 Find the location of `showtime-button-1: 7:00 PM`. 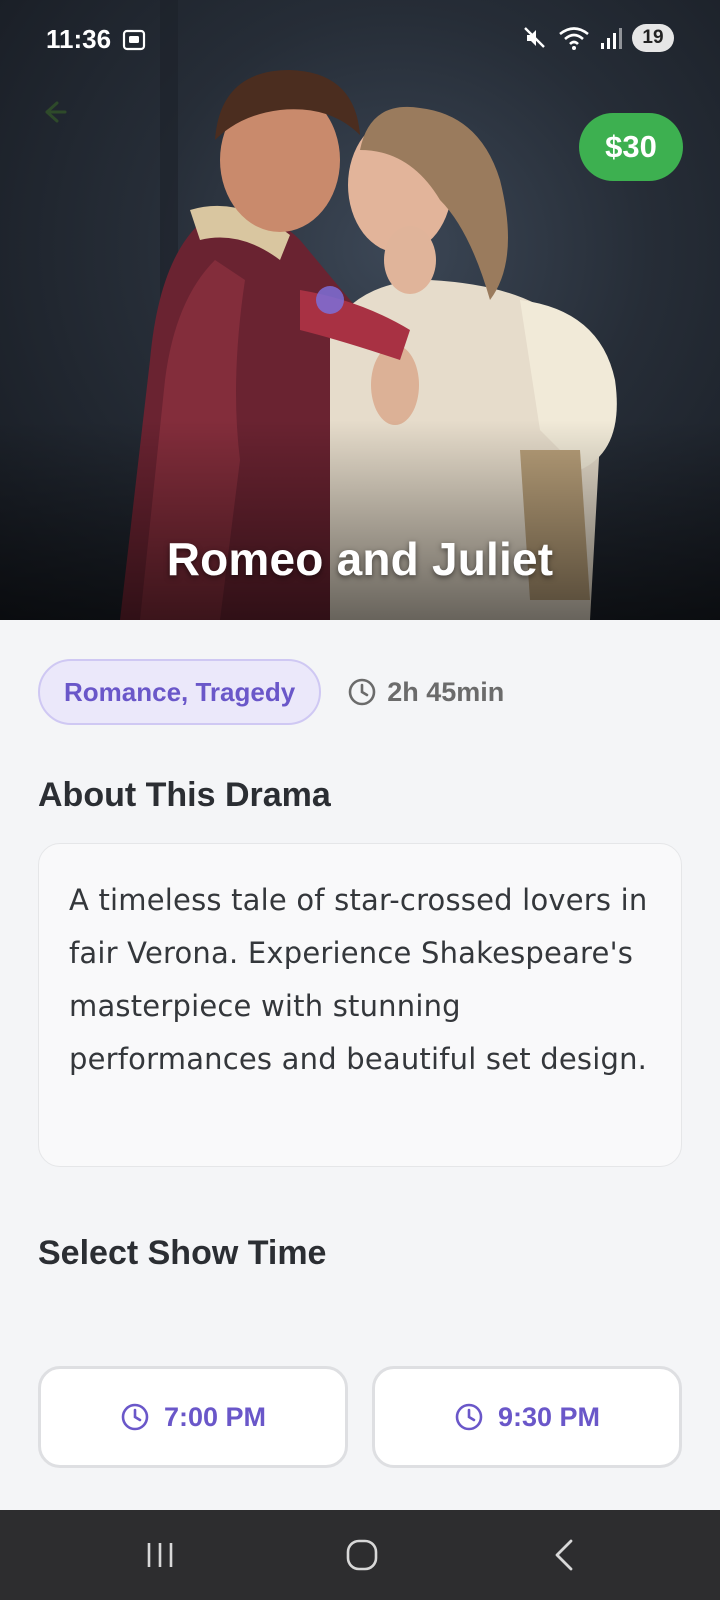

showtime-button-1: 7:00 PM is located at coordinates (193, 1417).